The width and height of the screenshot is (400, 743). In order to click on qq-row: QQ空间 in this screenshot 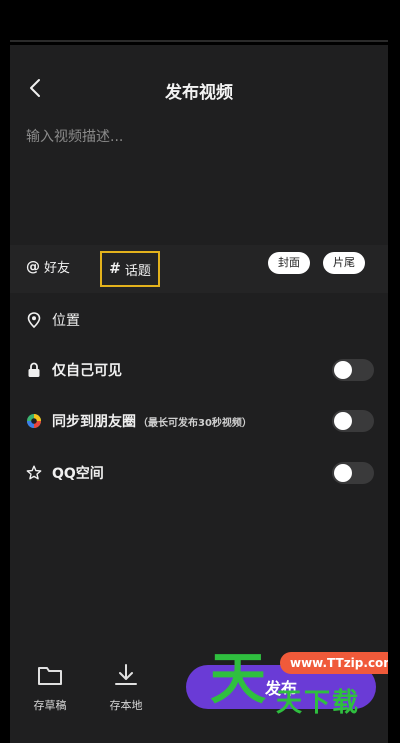, I will do `click(201, 473)`.